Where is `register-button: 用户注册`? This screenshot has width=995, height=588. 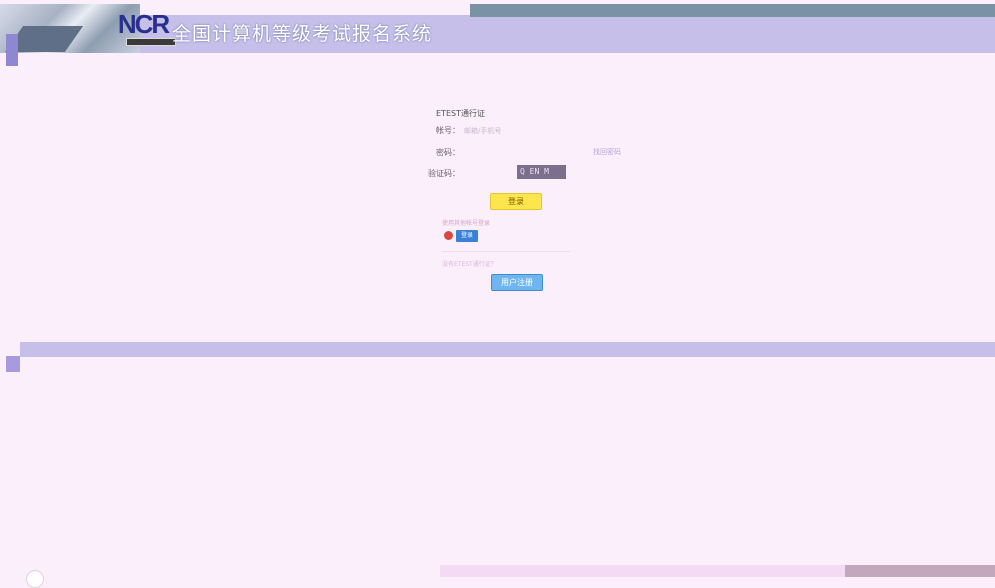
register-button: 用户注册 is located at coordinates (517, 282).